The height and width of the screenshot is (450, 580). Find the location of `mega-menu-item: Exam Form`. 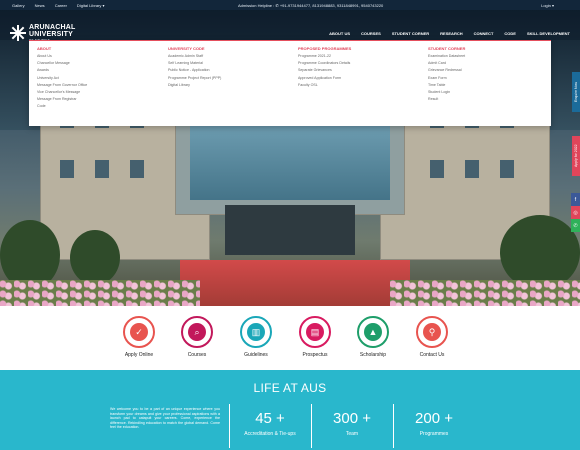

mega-menu-item: Exam Form is located at coordinates (488, 78).